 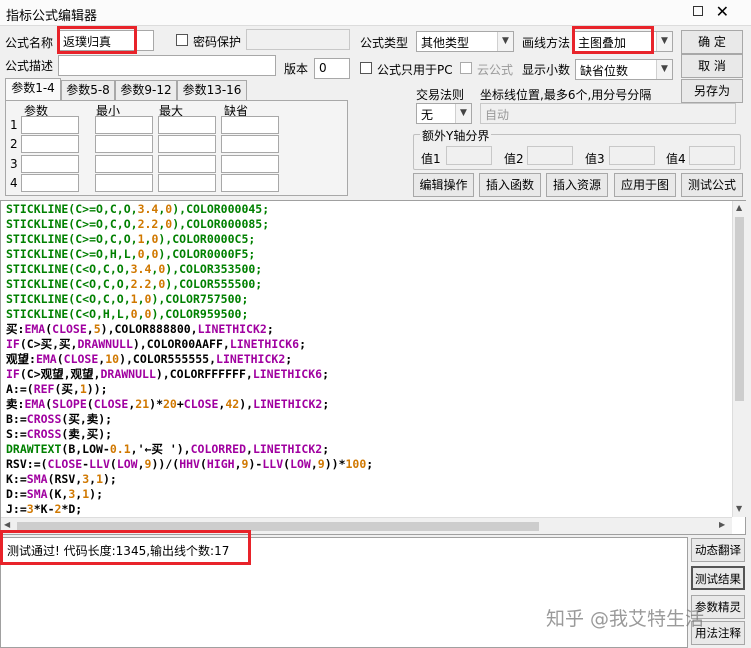 I want to click on code-line: STICKLINE(C>=O,C,O,3.4,0),COLOR000045;, so click(x=189, y=209).